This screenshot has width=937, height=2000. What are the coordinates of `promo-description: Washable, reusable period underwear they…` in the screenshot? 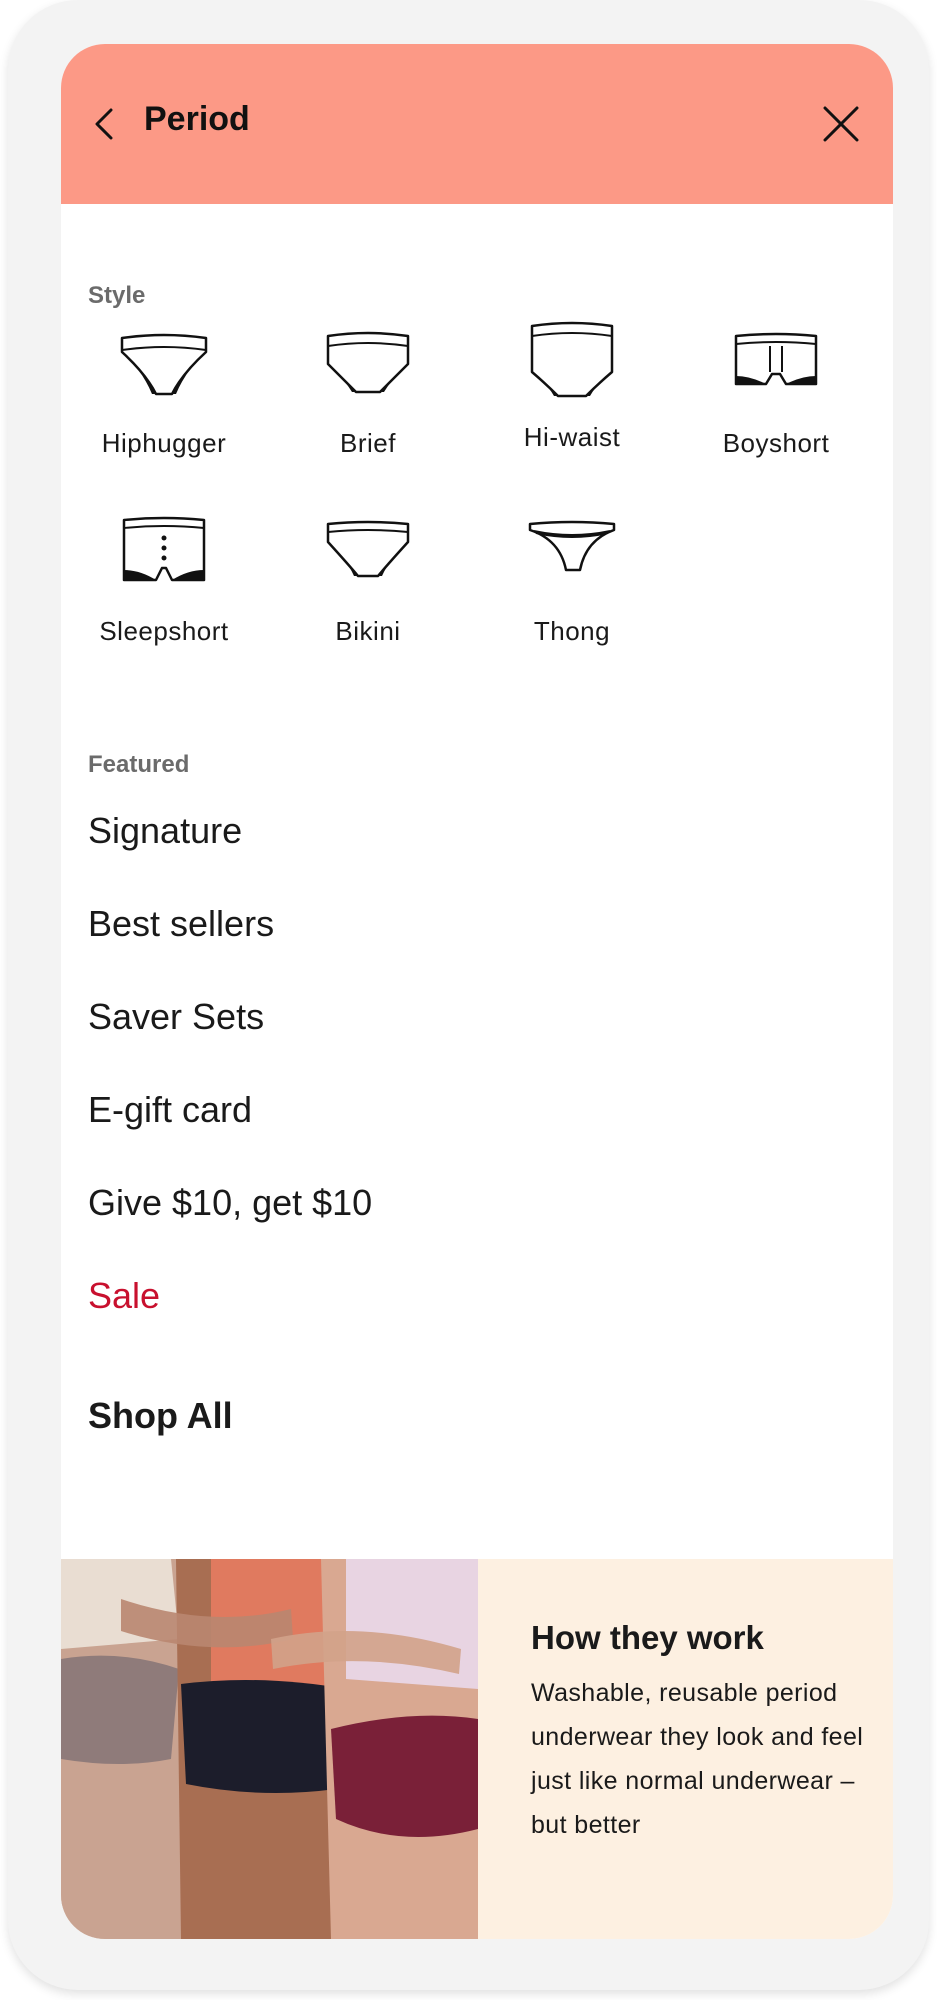 It's located at (697, 1759).